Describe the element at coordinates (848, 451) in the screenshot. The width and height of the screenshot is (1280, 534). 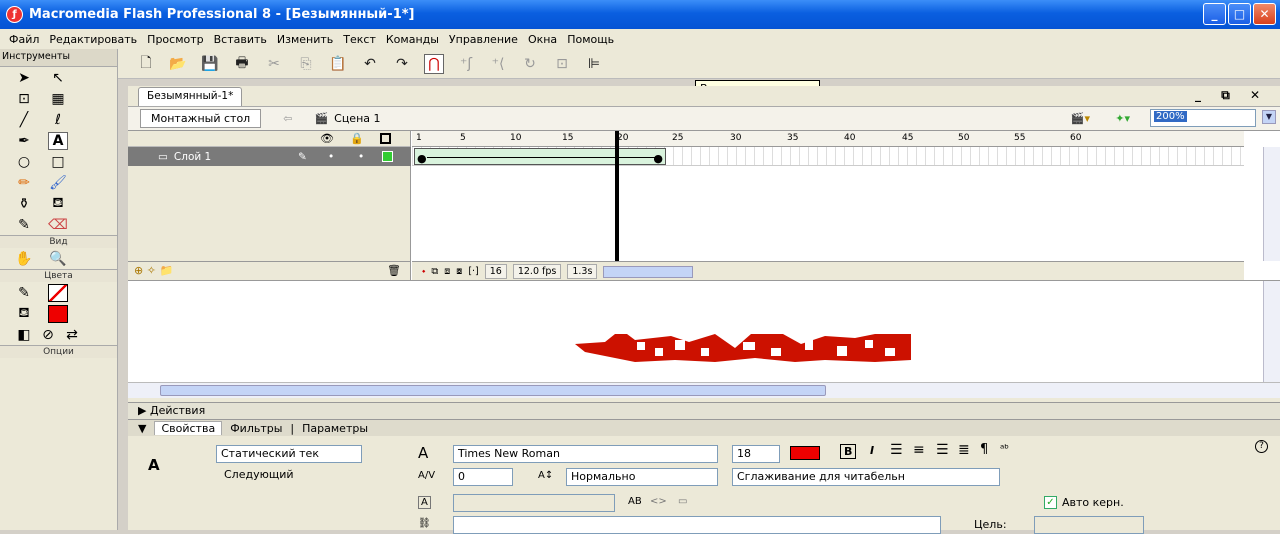
I see `bold-icon: B` at that location.